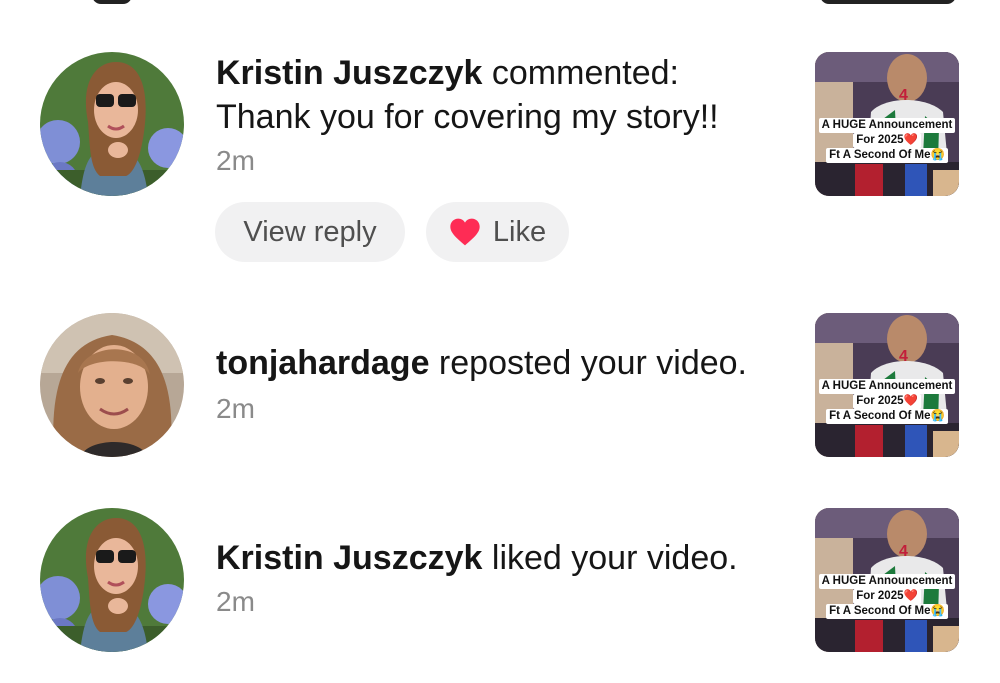 This screenshot has width=1000, height=683. I want to click on like-label: Like, so click(519, 231).